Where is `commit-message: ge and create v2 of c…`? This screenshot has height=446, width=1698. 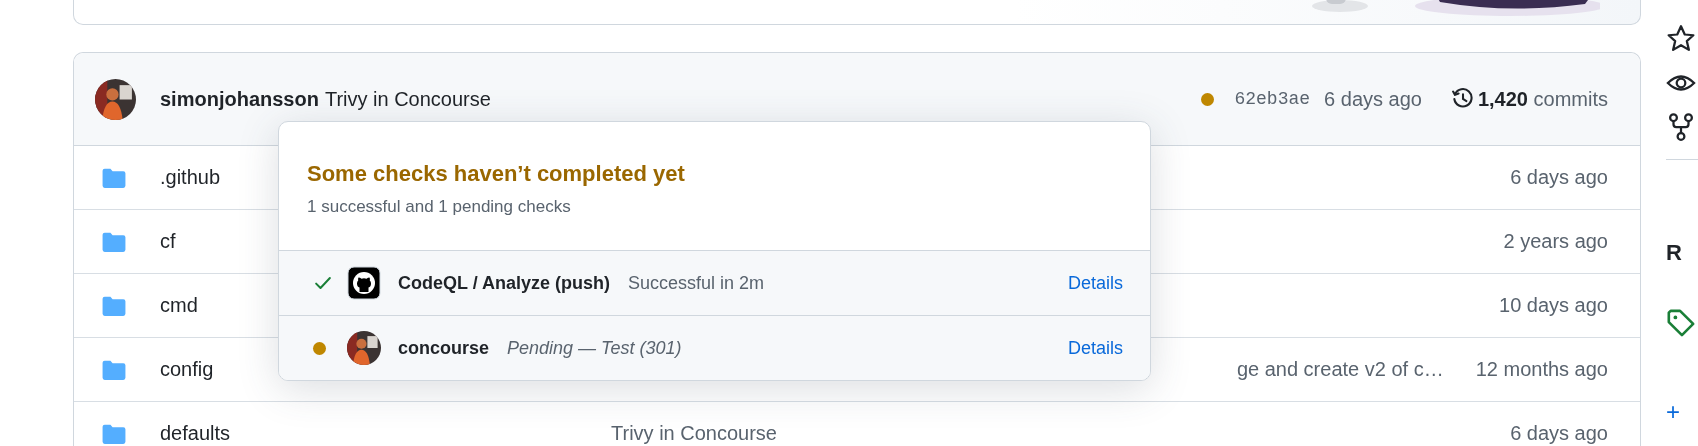 commit-message: ge and create v2 of c… is located at coordinates (1340, 369).